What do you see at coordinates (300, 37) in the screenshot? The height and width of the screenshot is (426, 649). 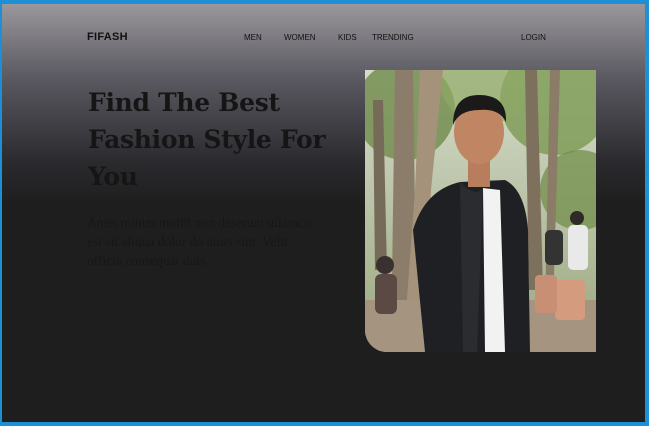 I see `nav-item-women: WOMEN` at bounding box center [300, 37].